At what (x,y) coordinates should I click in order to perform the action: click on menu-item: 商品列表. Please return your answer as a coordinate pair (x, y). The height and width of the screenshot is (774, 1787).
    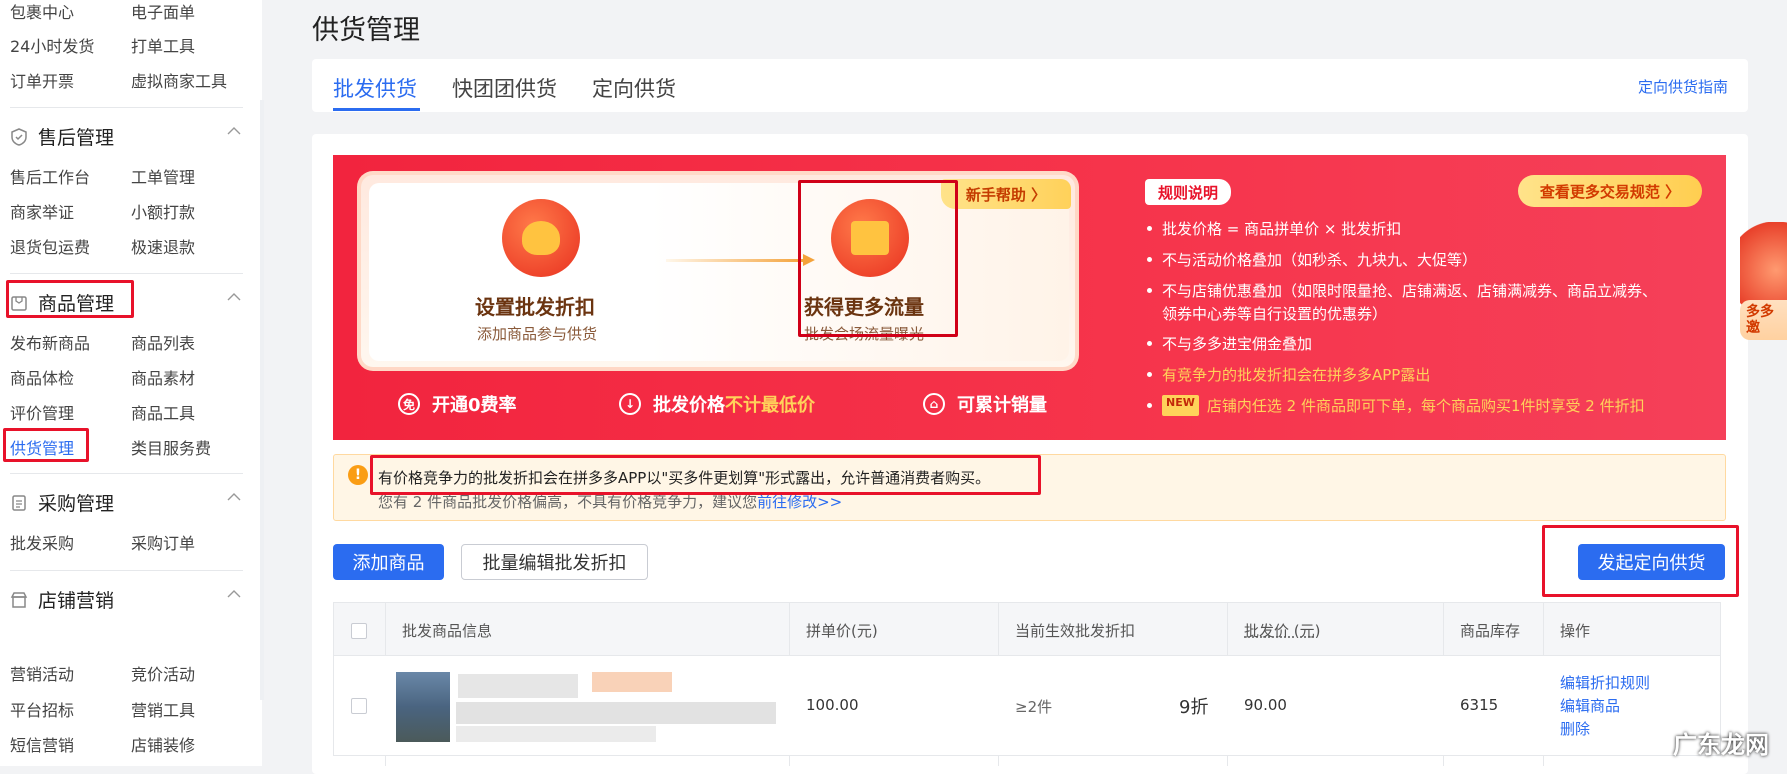
    Looking at the image, I should click on (163, 342).